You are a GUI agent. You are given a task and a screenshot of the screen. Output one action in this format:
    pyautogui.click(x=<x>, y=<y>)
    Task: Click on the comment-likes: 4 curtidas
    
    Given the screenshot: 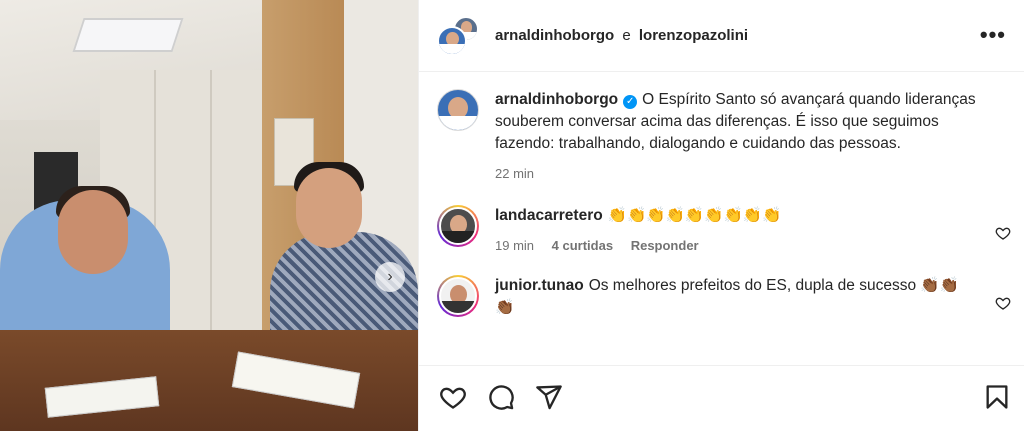 What is the action you would take?
    pyautogui.click(x=582, y=245)
    